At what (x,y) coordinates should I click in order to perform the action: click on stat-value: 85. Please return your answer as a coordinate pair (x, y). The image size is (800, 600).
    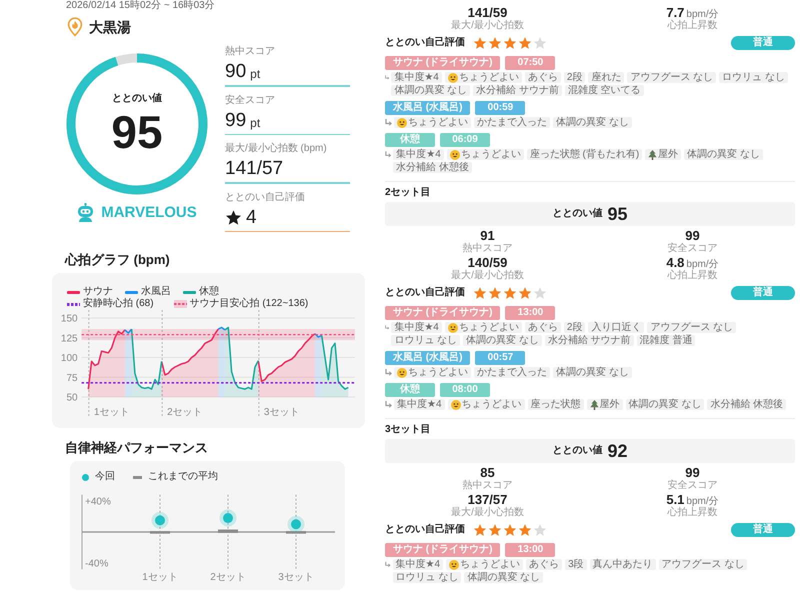
    Looking at the image, I should click on (487, 472).